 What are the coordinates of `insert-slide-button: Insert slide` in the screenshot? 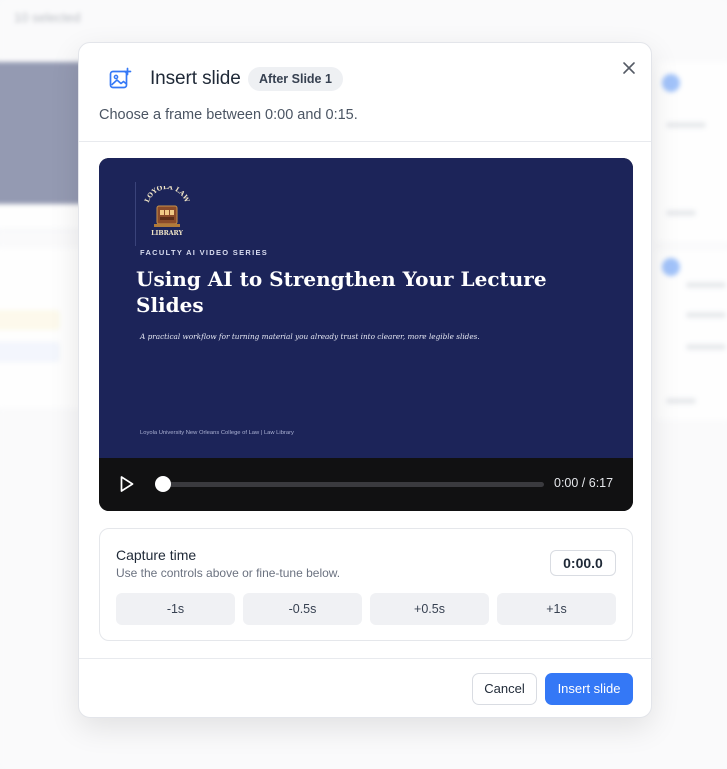 It's located at (589, 689).